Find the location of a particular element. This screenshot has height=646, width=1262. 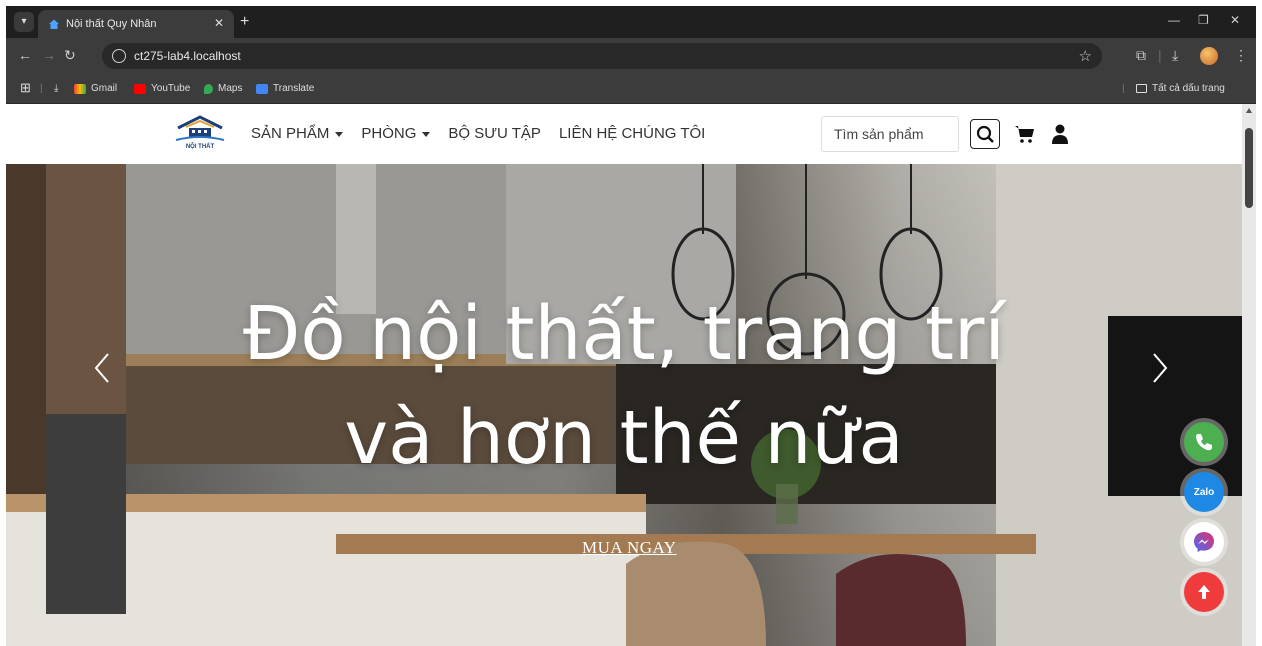

search-button is located at coordinates (985, 134).